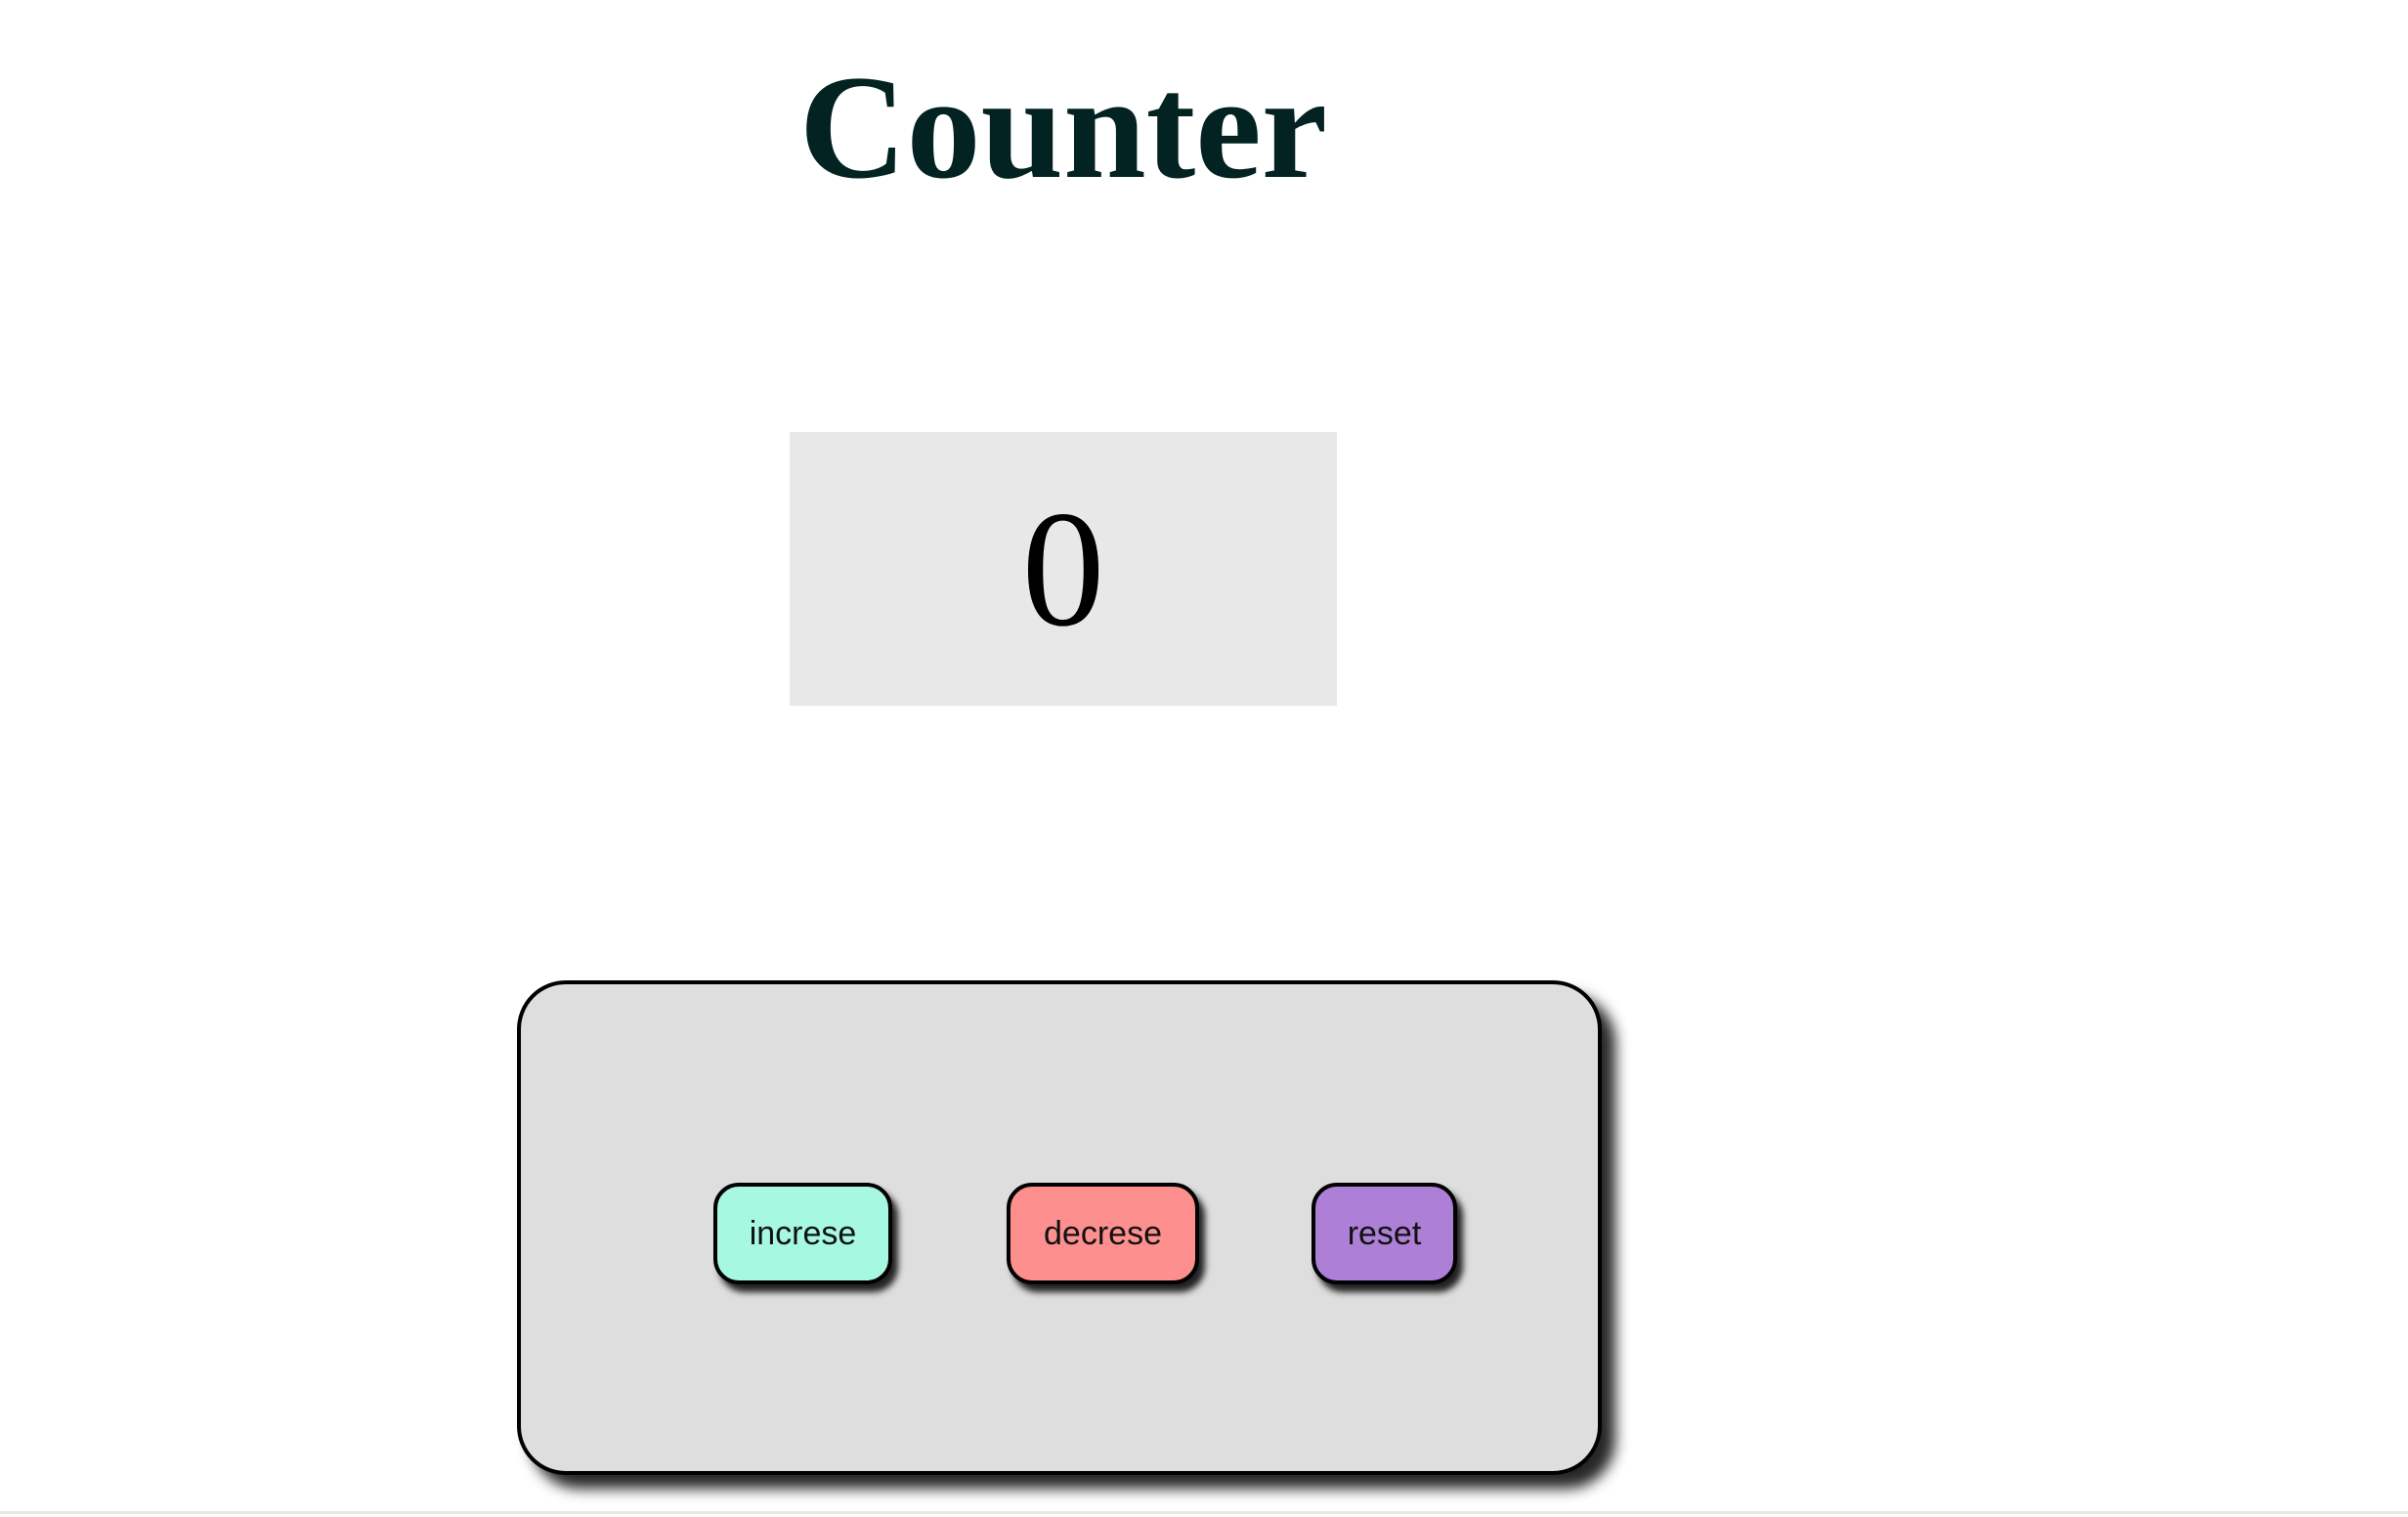 Image resolution: width=2408 pixels, height=1517 pixels. I want to click on counter-value: 0, so click(1063, 569).